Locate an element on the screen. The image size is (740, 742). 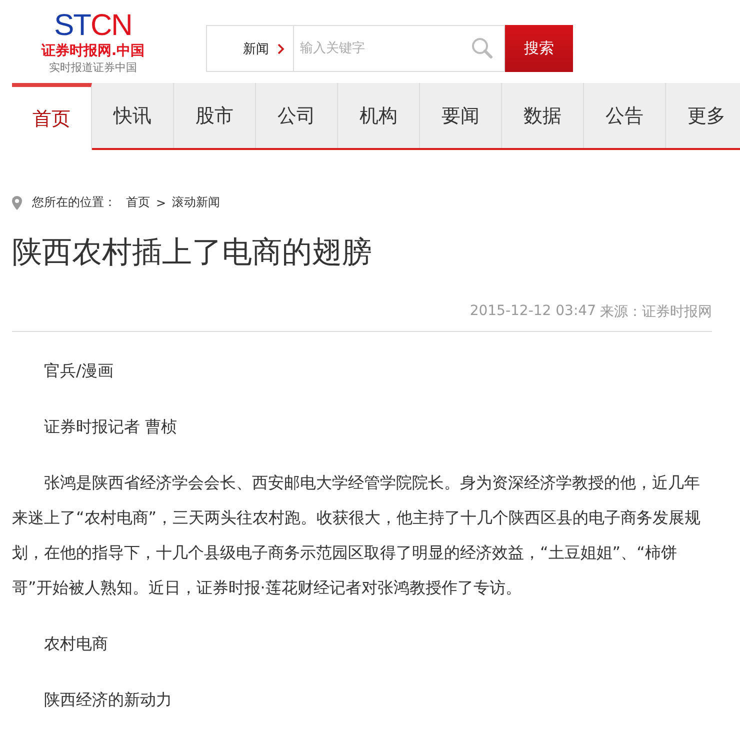
article-title: 陕西农村插上了电商的翅膀 is located at coordinates (192, 253).